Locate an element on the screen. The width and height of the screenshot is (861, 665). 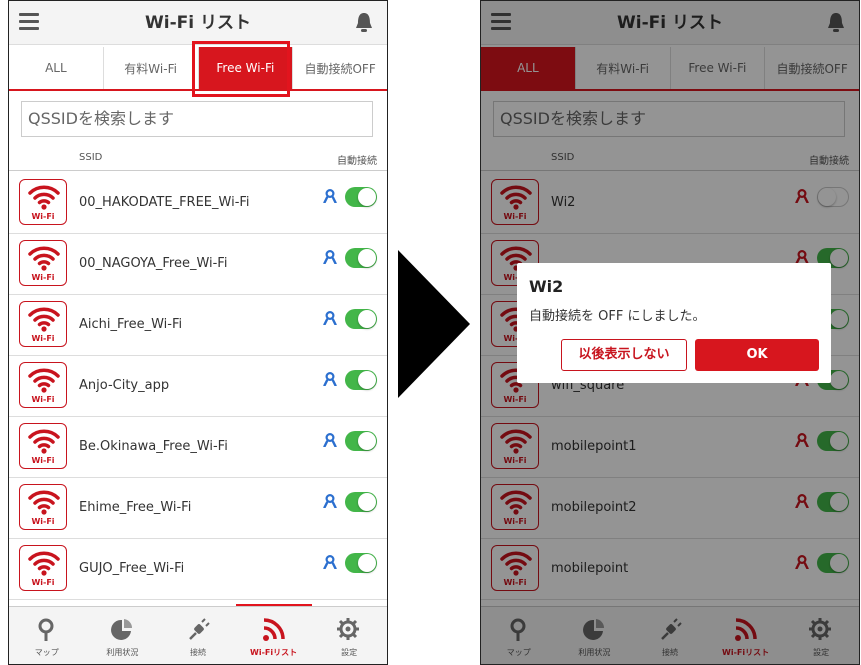
auto-connect-column-header: 自動接続 is located at coordinates (829, 161).